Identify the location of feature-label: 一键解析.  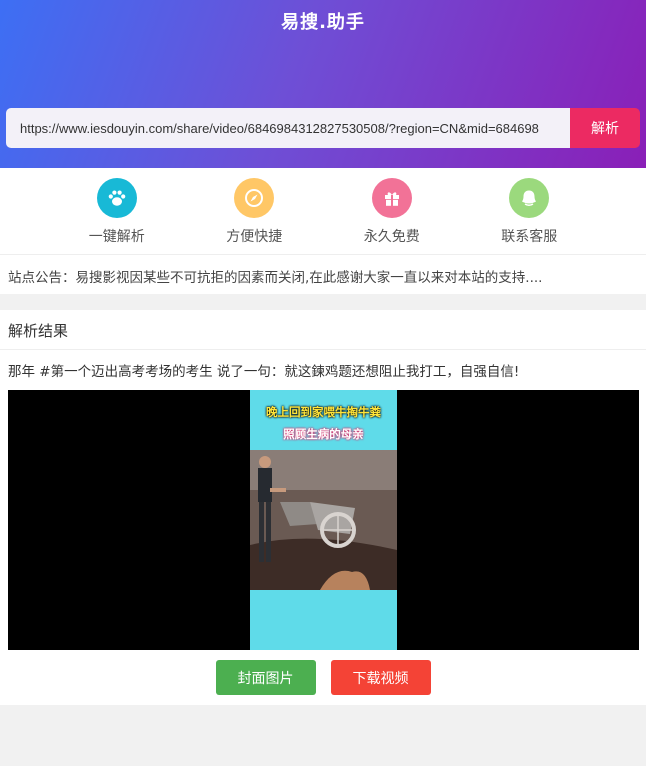
(116, 237).